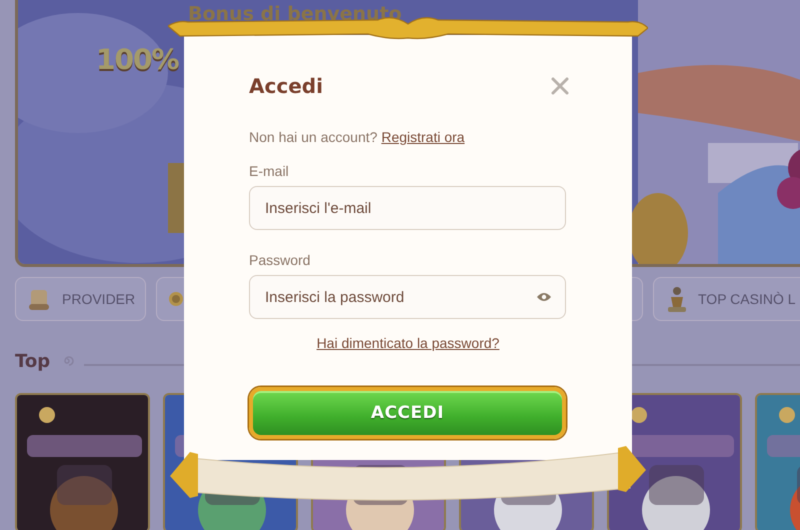 The image size is (800, 530). I want to click on banner-title: Bonus di benvenuto, so click(295, 14).